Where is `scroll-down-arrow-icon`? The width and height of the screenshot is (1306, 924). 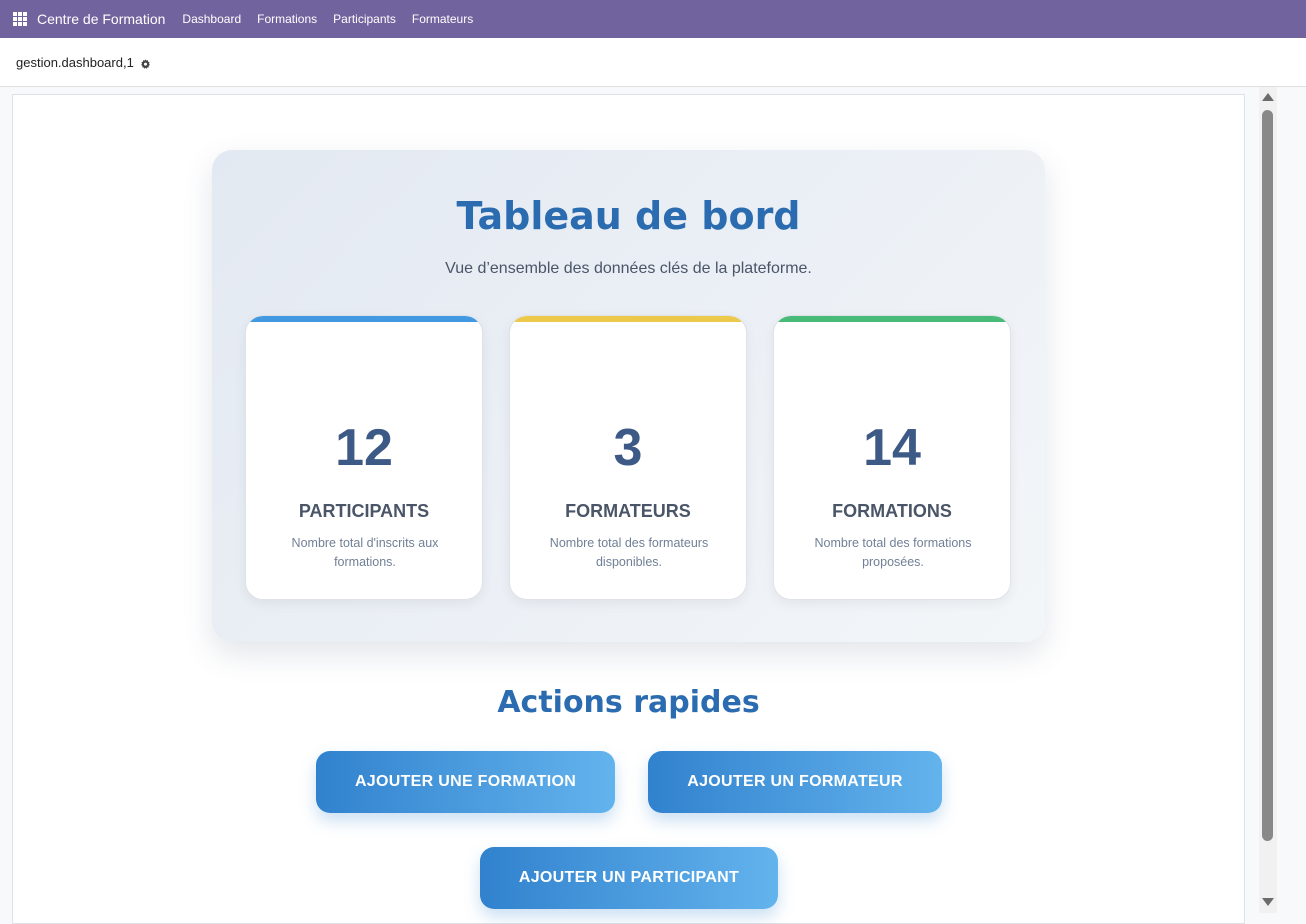 scroll-down-arrow-icon is located at coordinates (1268, 902).